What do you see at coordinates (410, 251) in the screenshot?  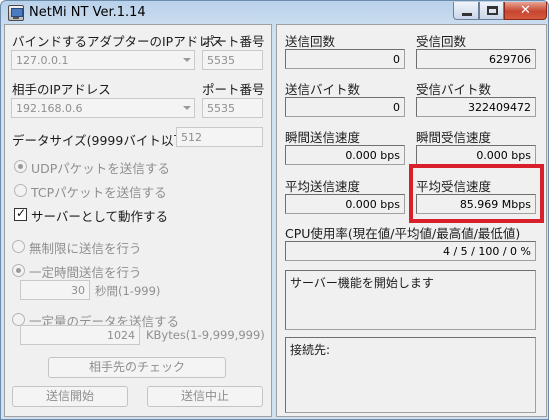 I see `cpu-usage-value: 4 / 5 / 100 / 0 %` at bounding box center [410, 251].